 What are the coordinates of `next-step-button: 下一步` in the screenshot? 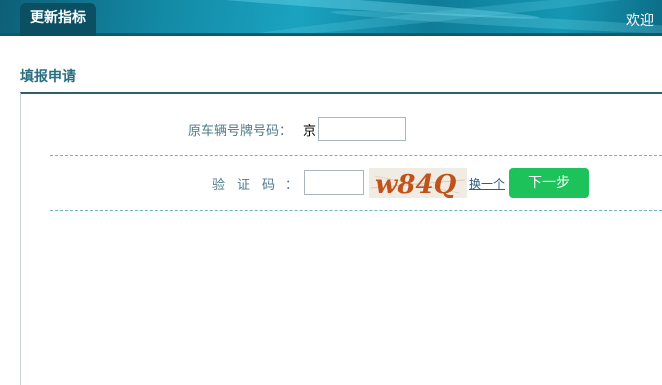 It's located at (549, 183).